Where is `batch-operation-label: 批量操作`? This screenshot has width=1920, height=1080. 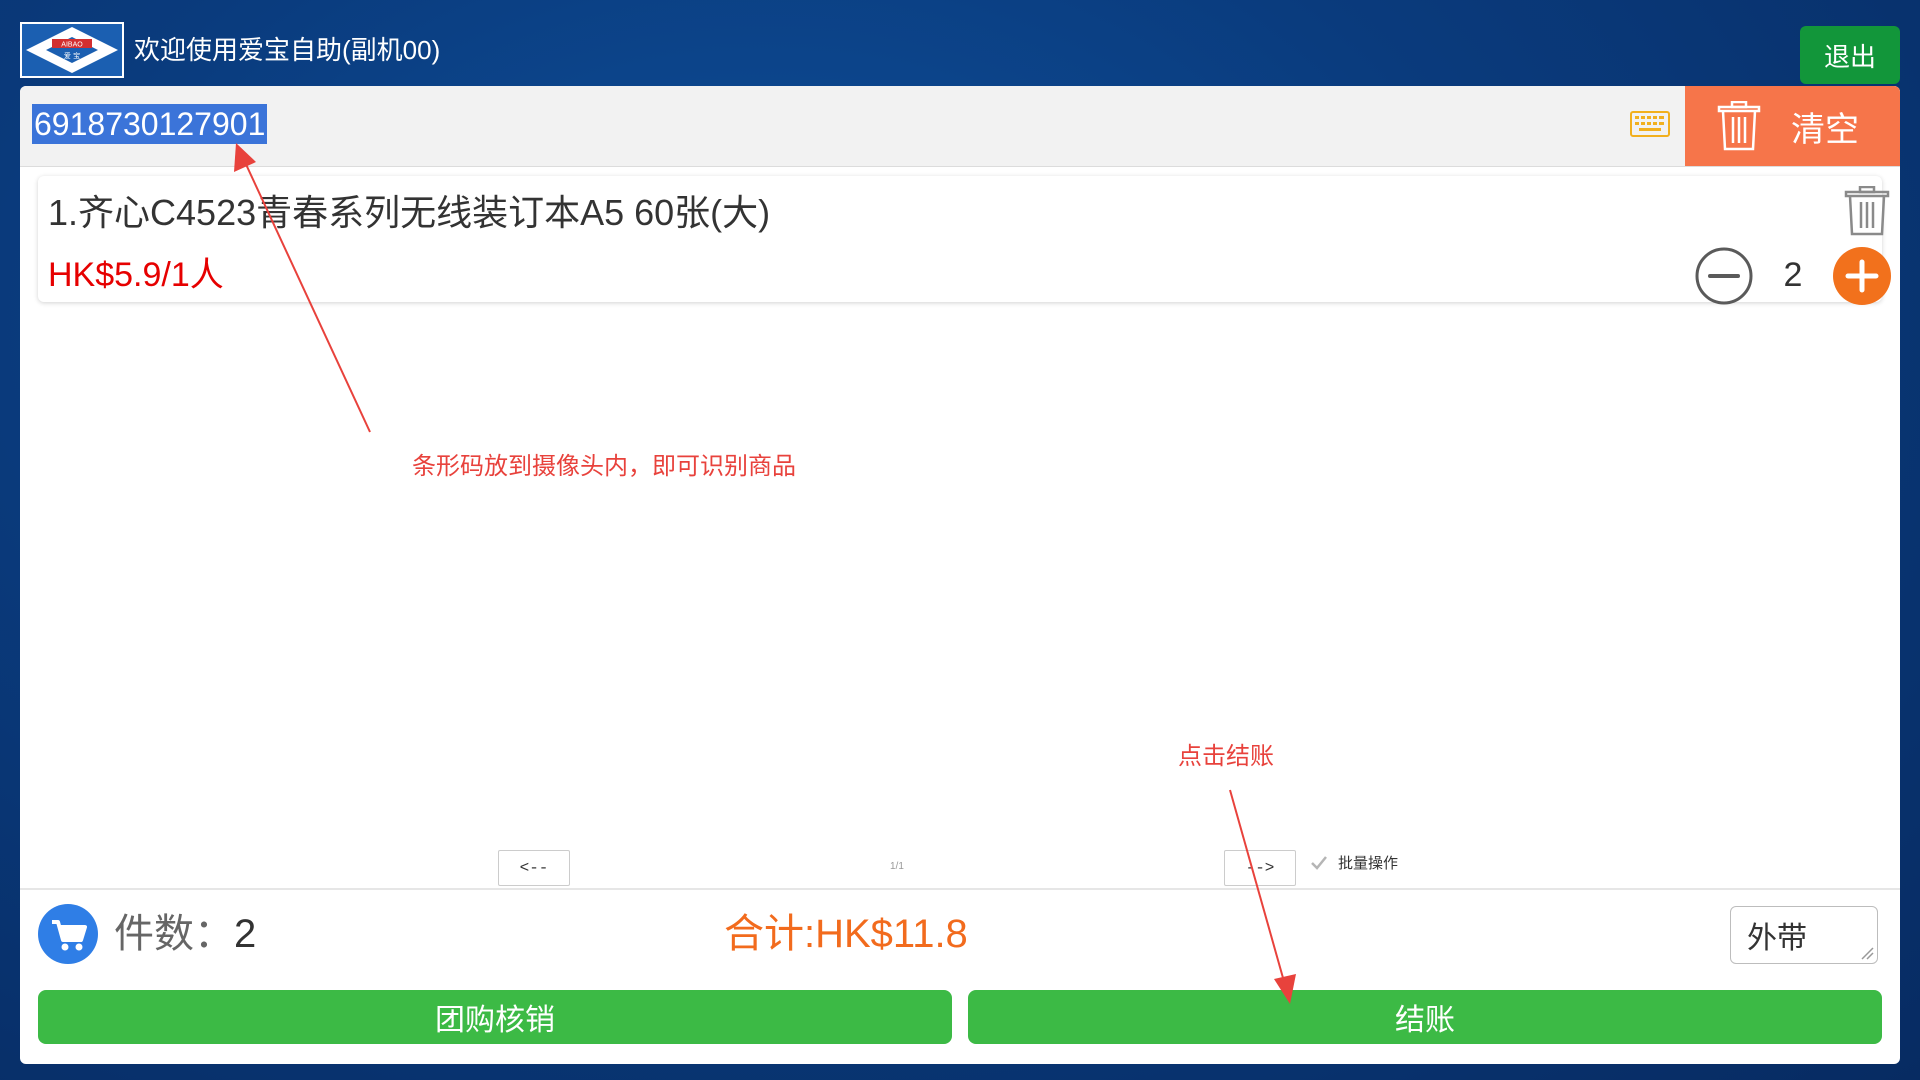
batch-operation-label: 批量操作 is located at coordinates (1368, 863).